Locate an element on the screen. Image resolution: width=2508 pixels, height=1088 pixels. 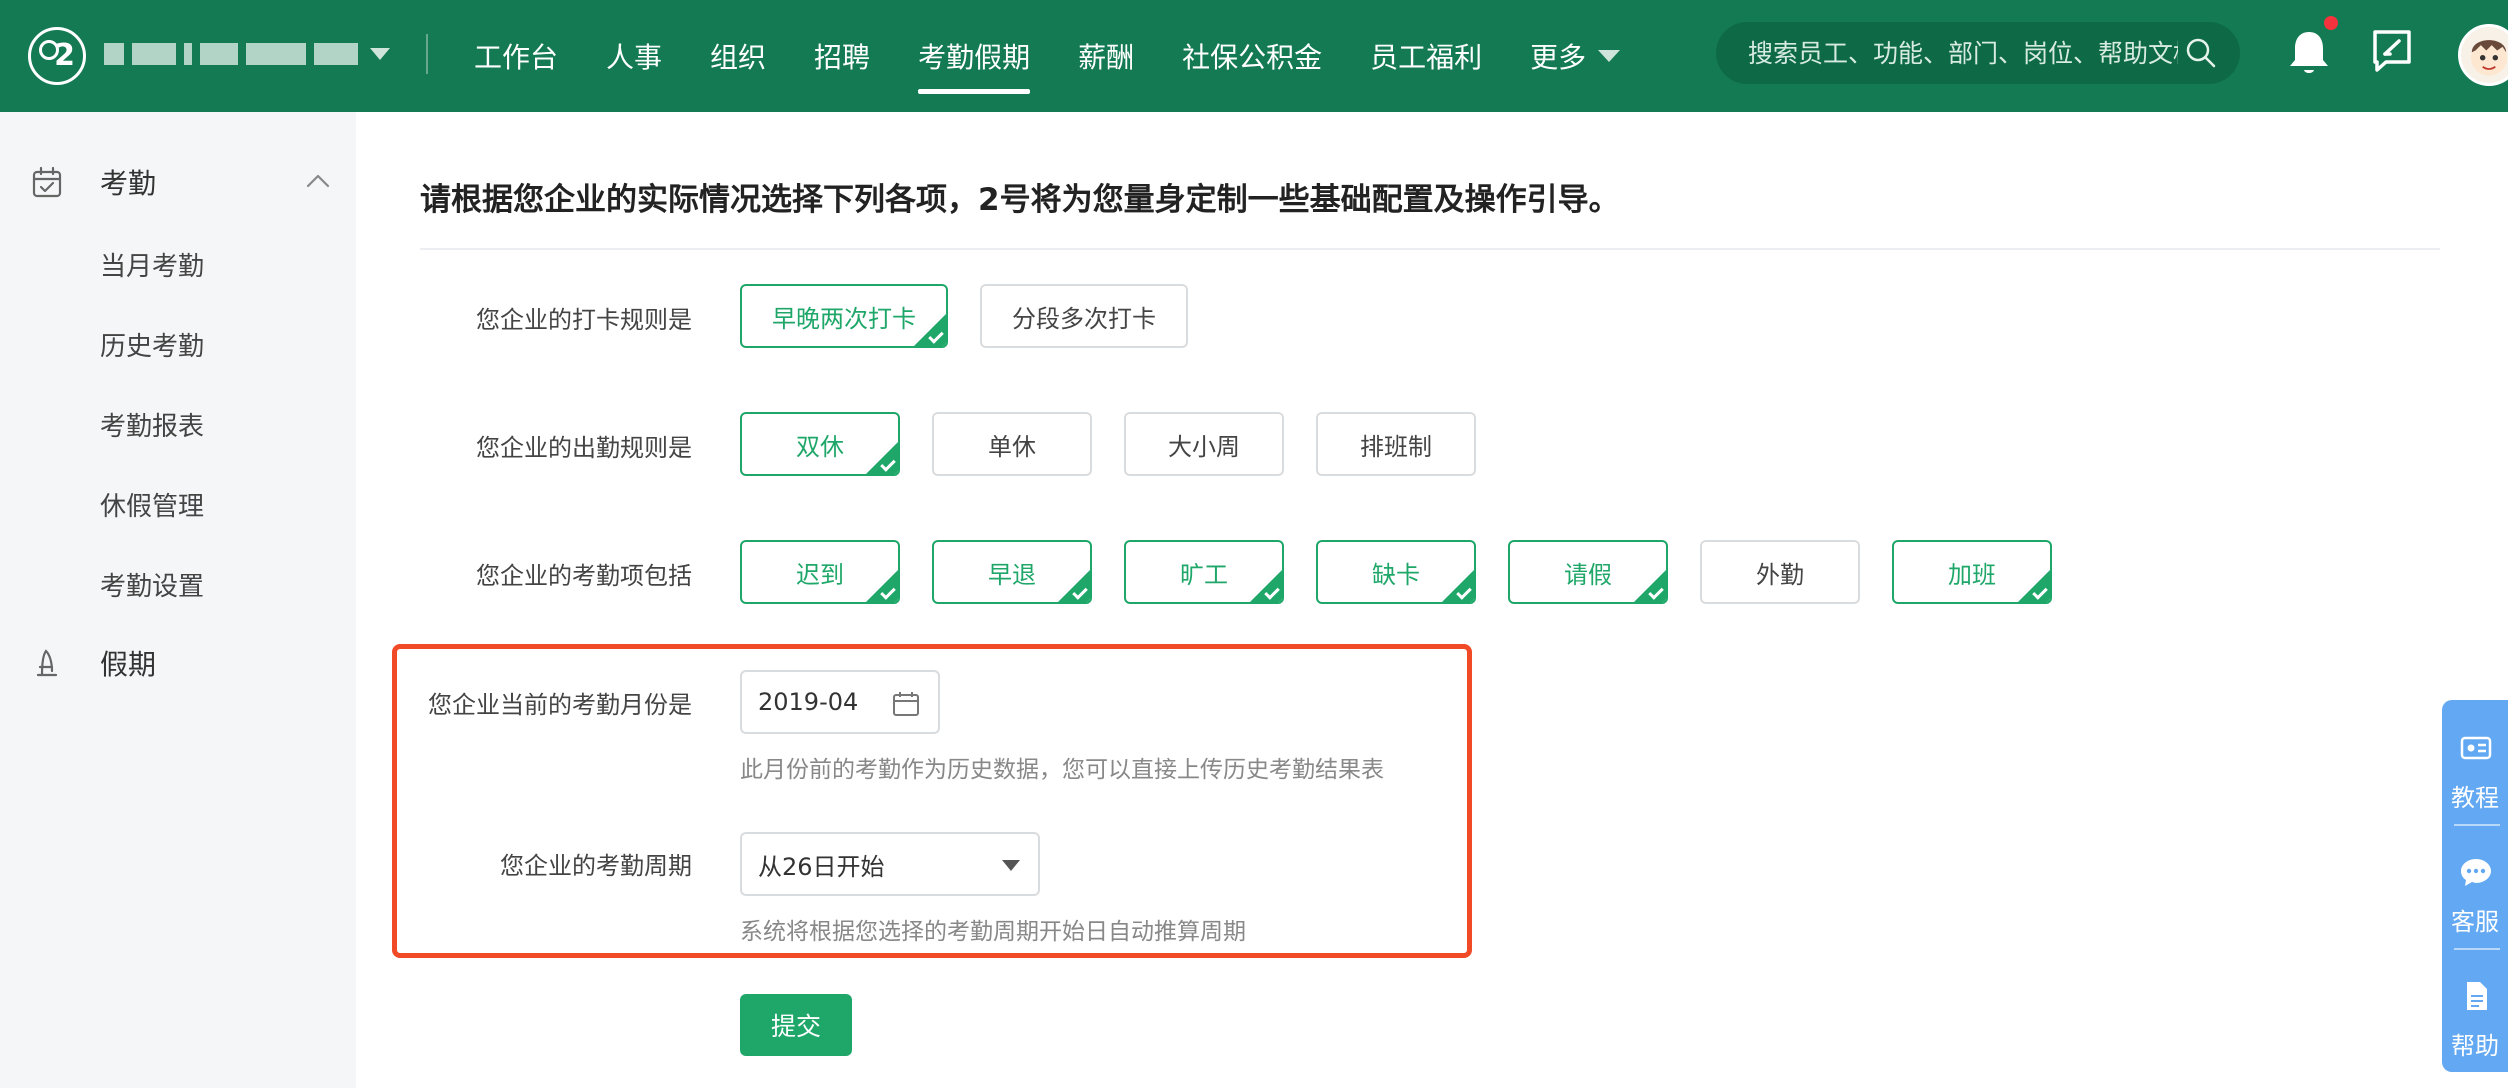
option-punch-multiple: 分段多次打卡 is located at coordinates (1084, 316).